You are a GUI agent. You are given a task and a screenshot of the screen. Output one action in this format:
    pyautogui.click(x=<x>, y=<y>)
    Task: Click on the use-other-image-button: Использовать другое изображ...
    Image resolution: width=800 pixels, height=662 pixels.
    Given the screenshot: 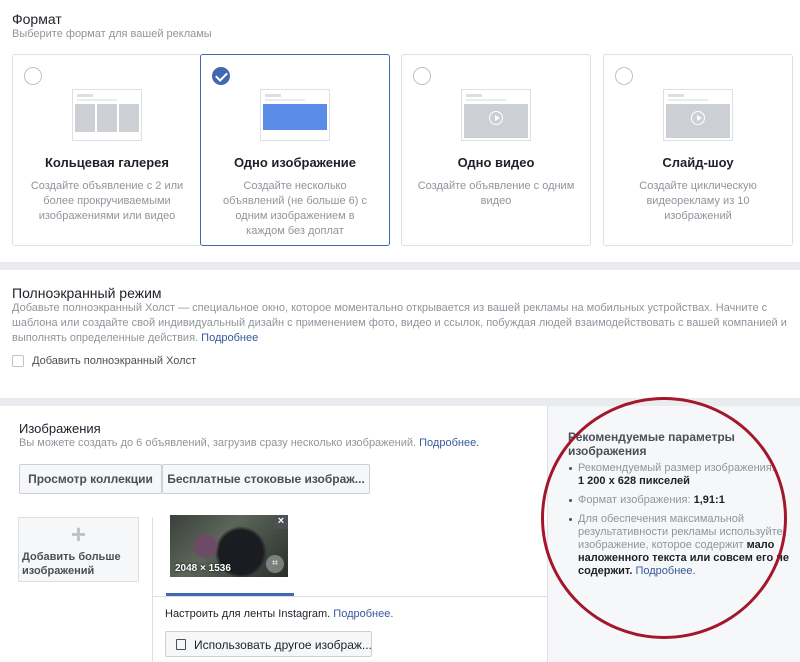 What is the action you would take?
    pyautogui.click(x=268, y=644)
    